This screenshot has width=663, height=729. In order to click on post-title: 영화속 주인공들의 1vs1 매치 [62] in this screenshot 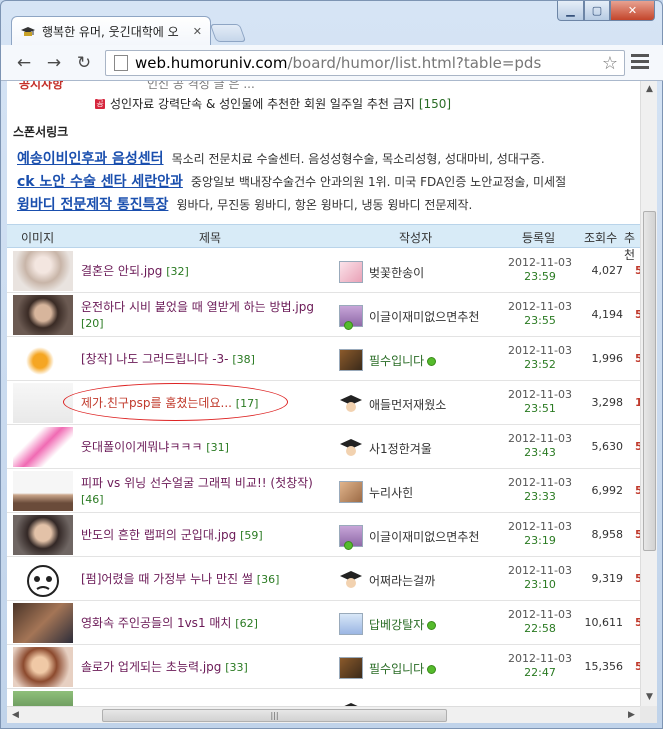, I will do `click(209, 623)`.